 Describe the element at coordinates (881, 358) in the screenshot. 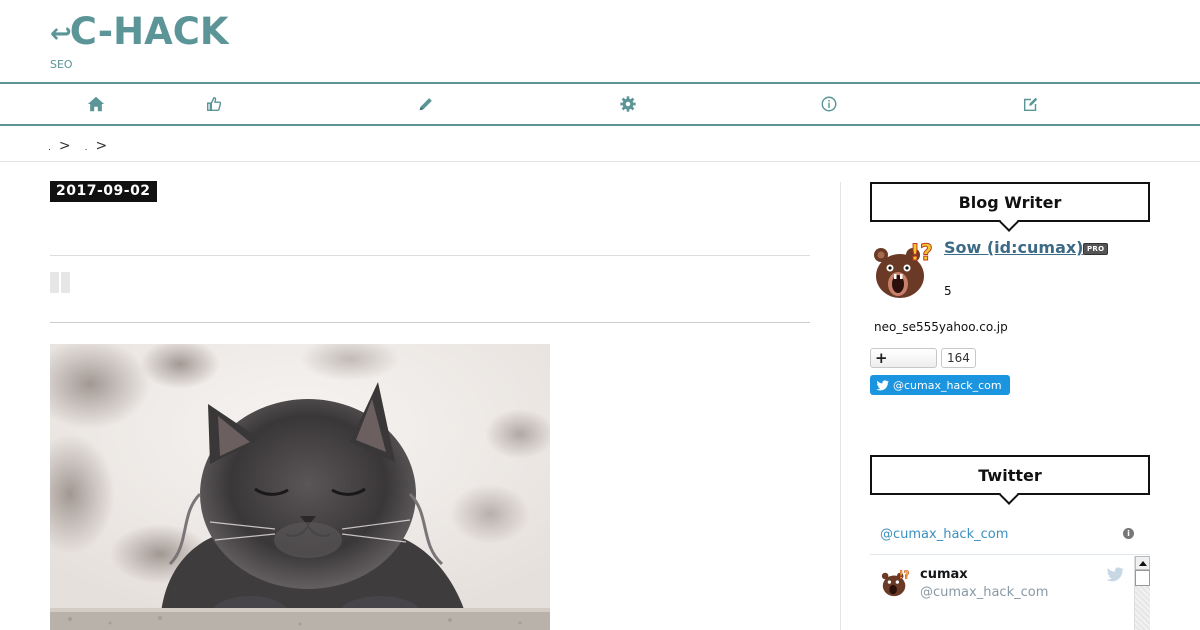

I see `plus-icon: +` at that location.